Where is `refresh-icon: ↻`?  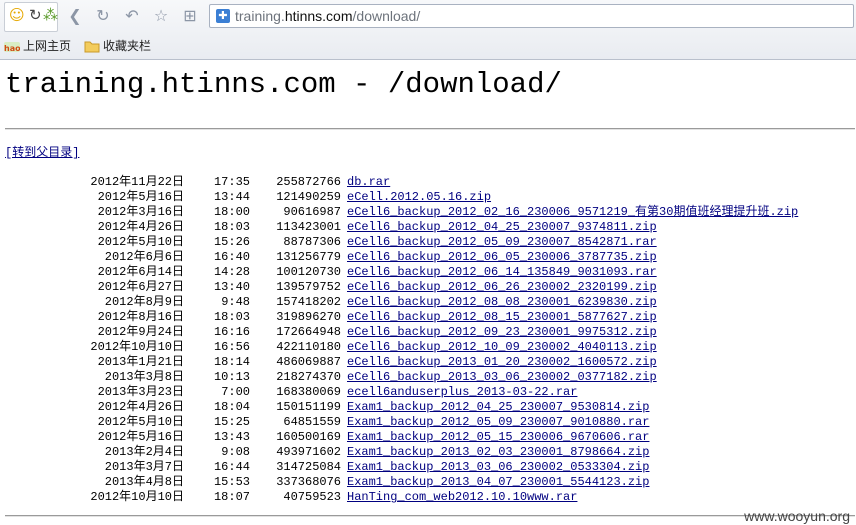
refresh-icon: ↻ is located at coordinates (103, 16).